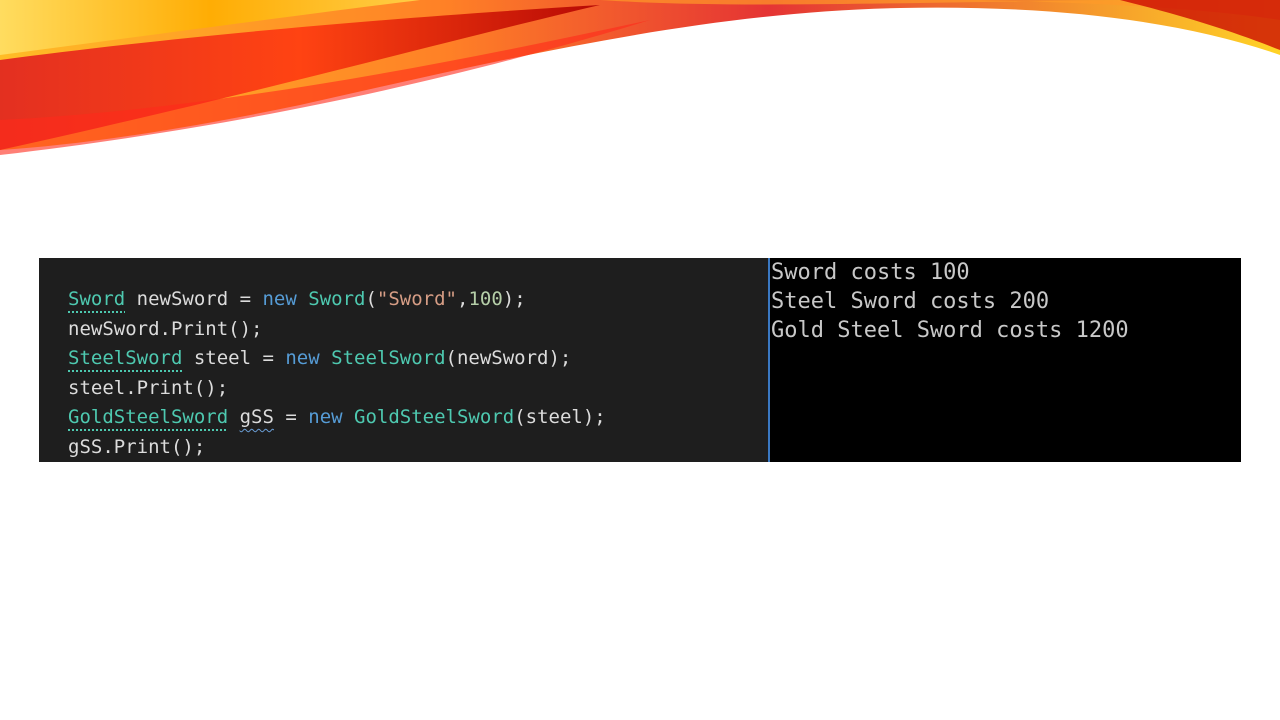 This screenshot has height=720, width=1280. Describe the element at coordinates (485, 299) in the screenshot. I see `code-token-number: 100` at that location.